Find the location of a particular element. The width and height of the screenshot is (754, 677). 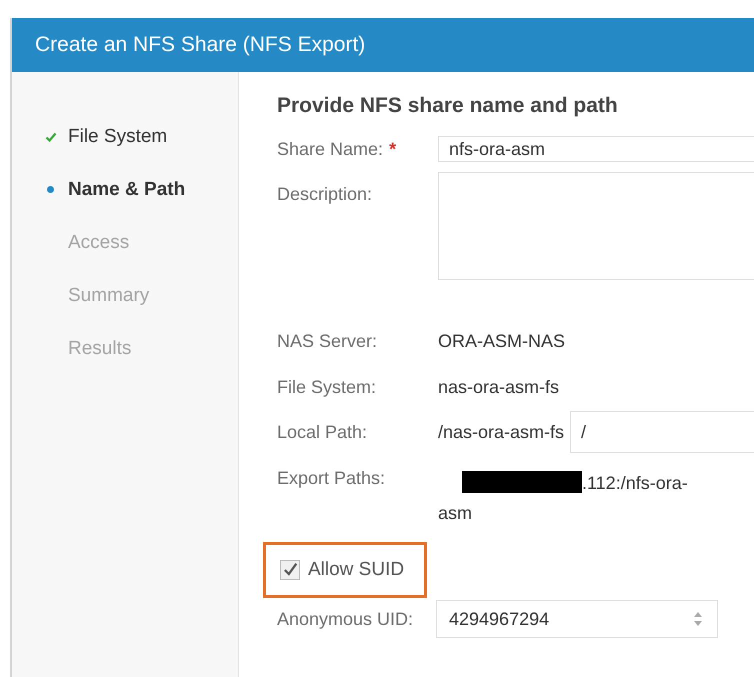

field-label: Export Paths: is located at coordinates (331, 478).